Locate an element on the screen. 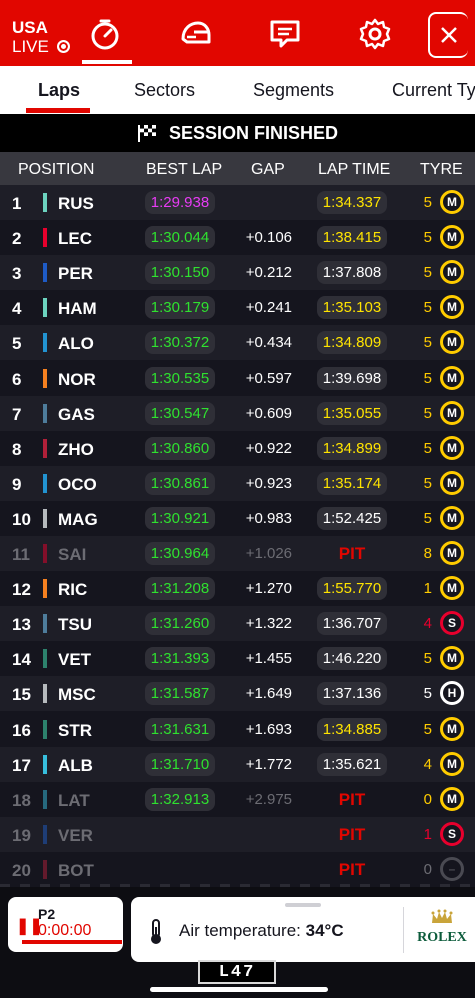 The width and height of the screenshot is (475, 998). gap-value: +1.772 is located at coordinates (268, 764).